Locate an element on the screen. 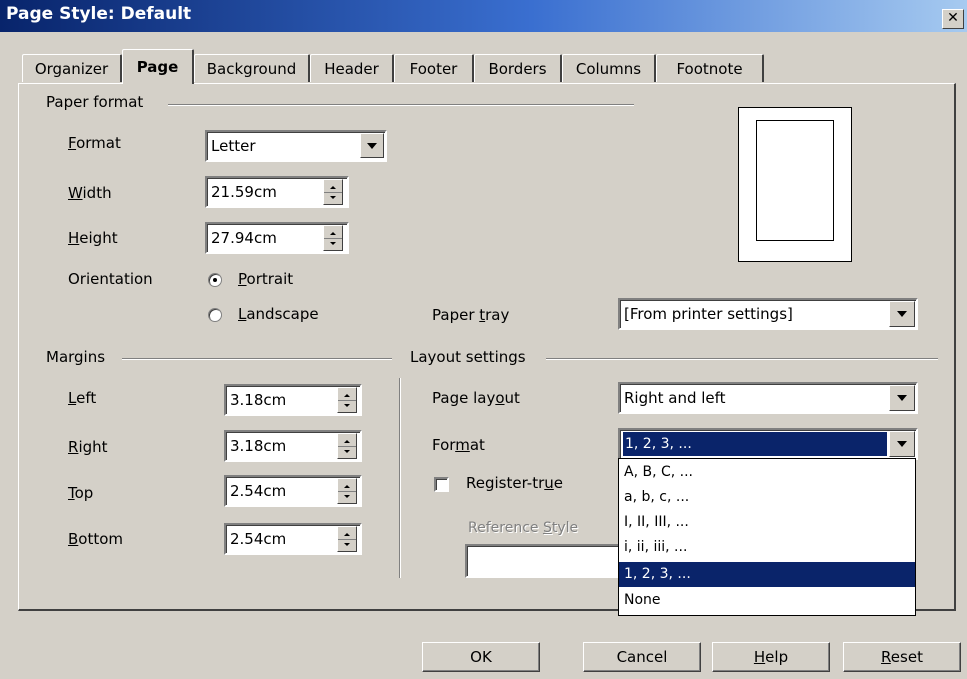  tab-label: Footnote is located at coordinates (709, 69).